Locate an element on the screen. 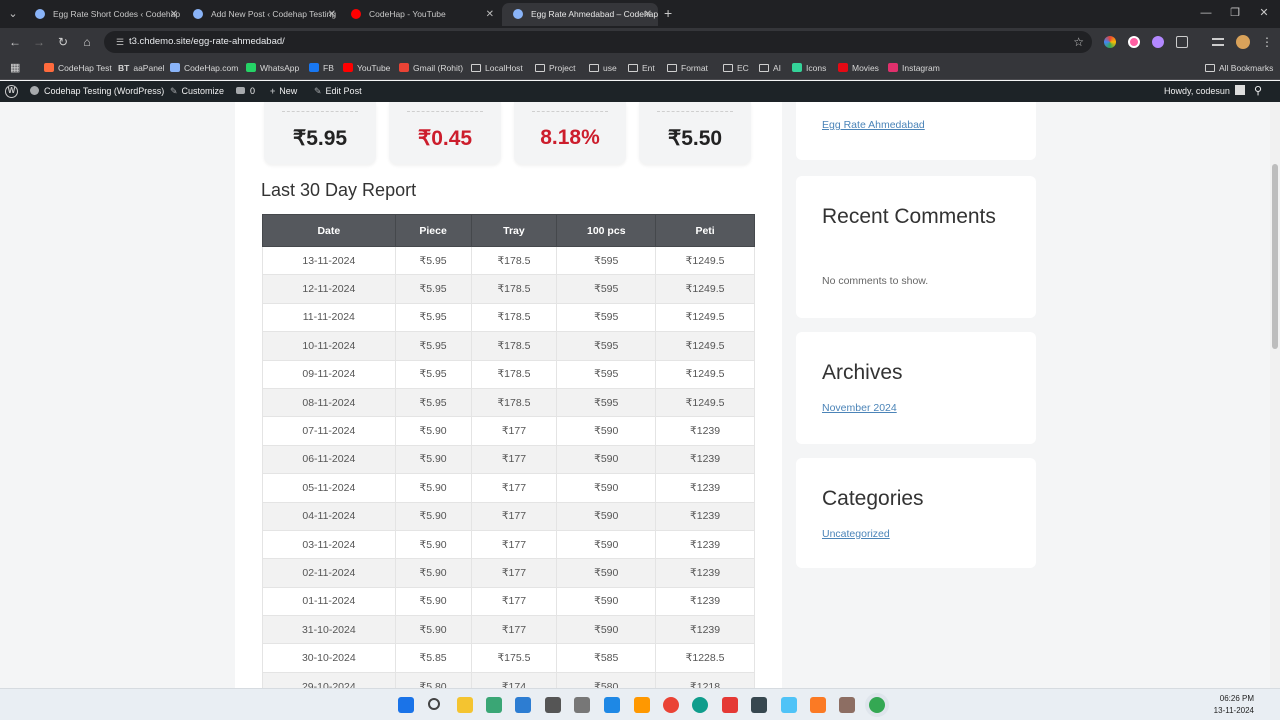 This screenshot has height=720, width=1280. admin-edit-post-link: ✎ Edit Post is located at coordinates (338, 91).